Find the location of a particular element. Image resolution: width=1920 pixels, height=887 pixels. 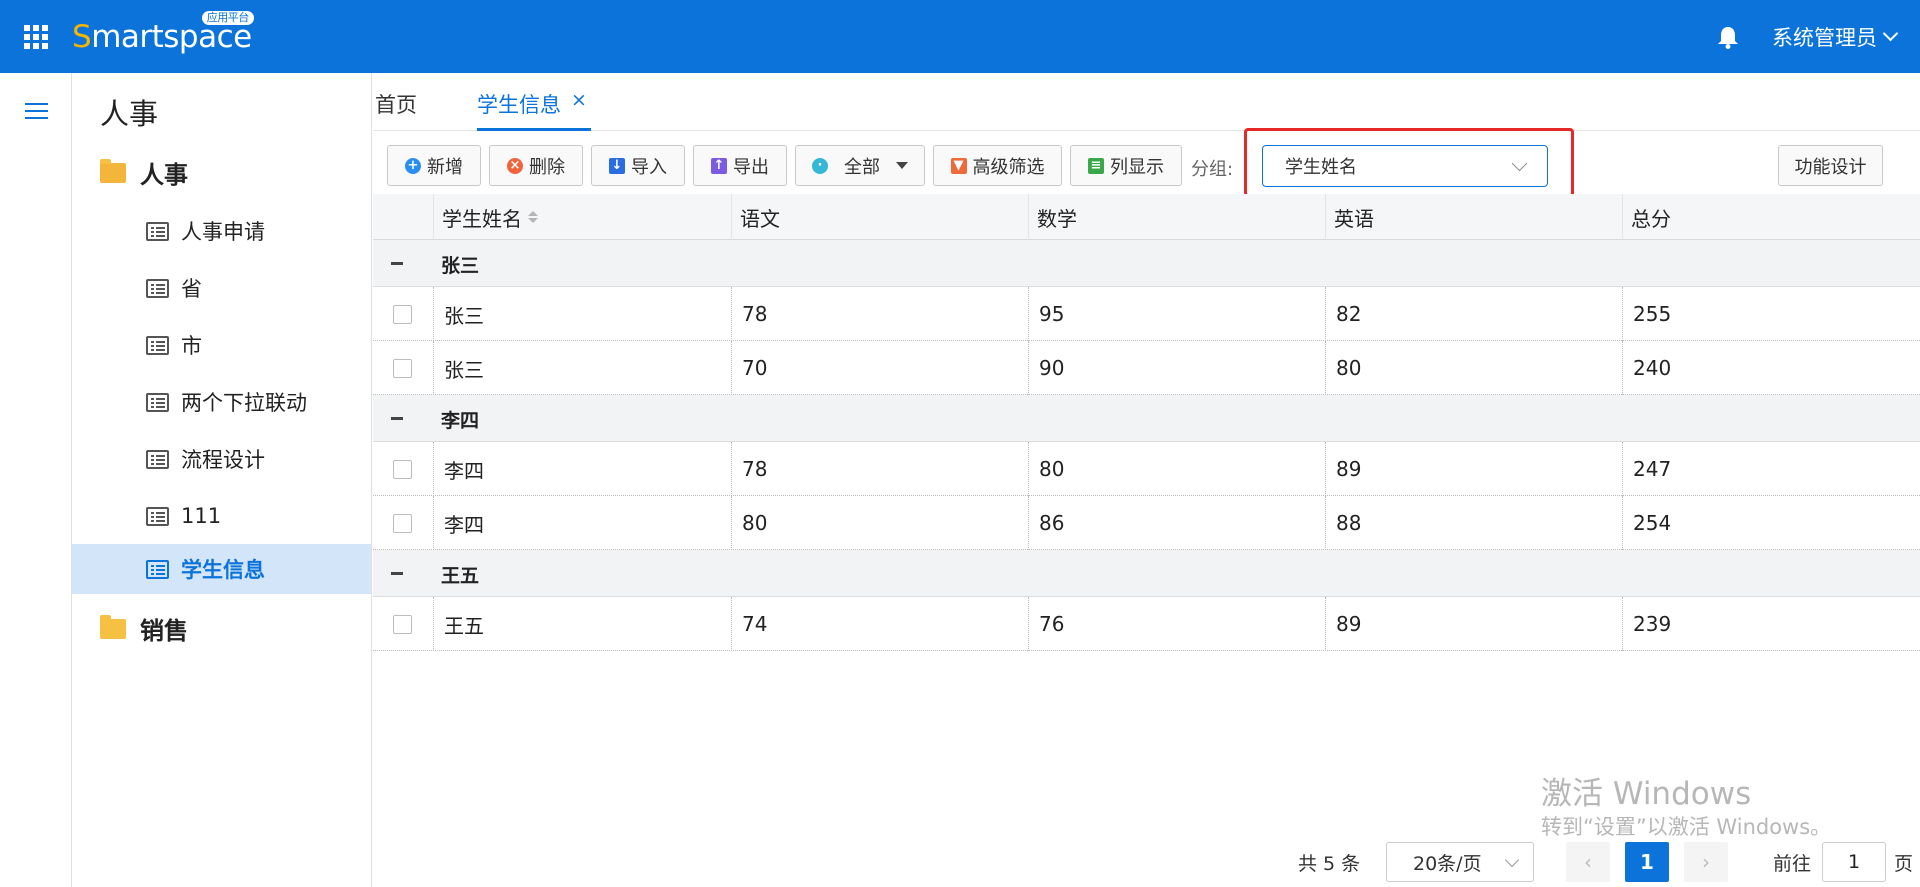

advanced-filter-button: ▼ 高级筛选 is located at coordinates (997, 165).